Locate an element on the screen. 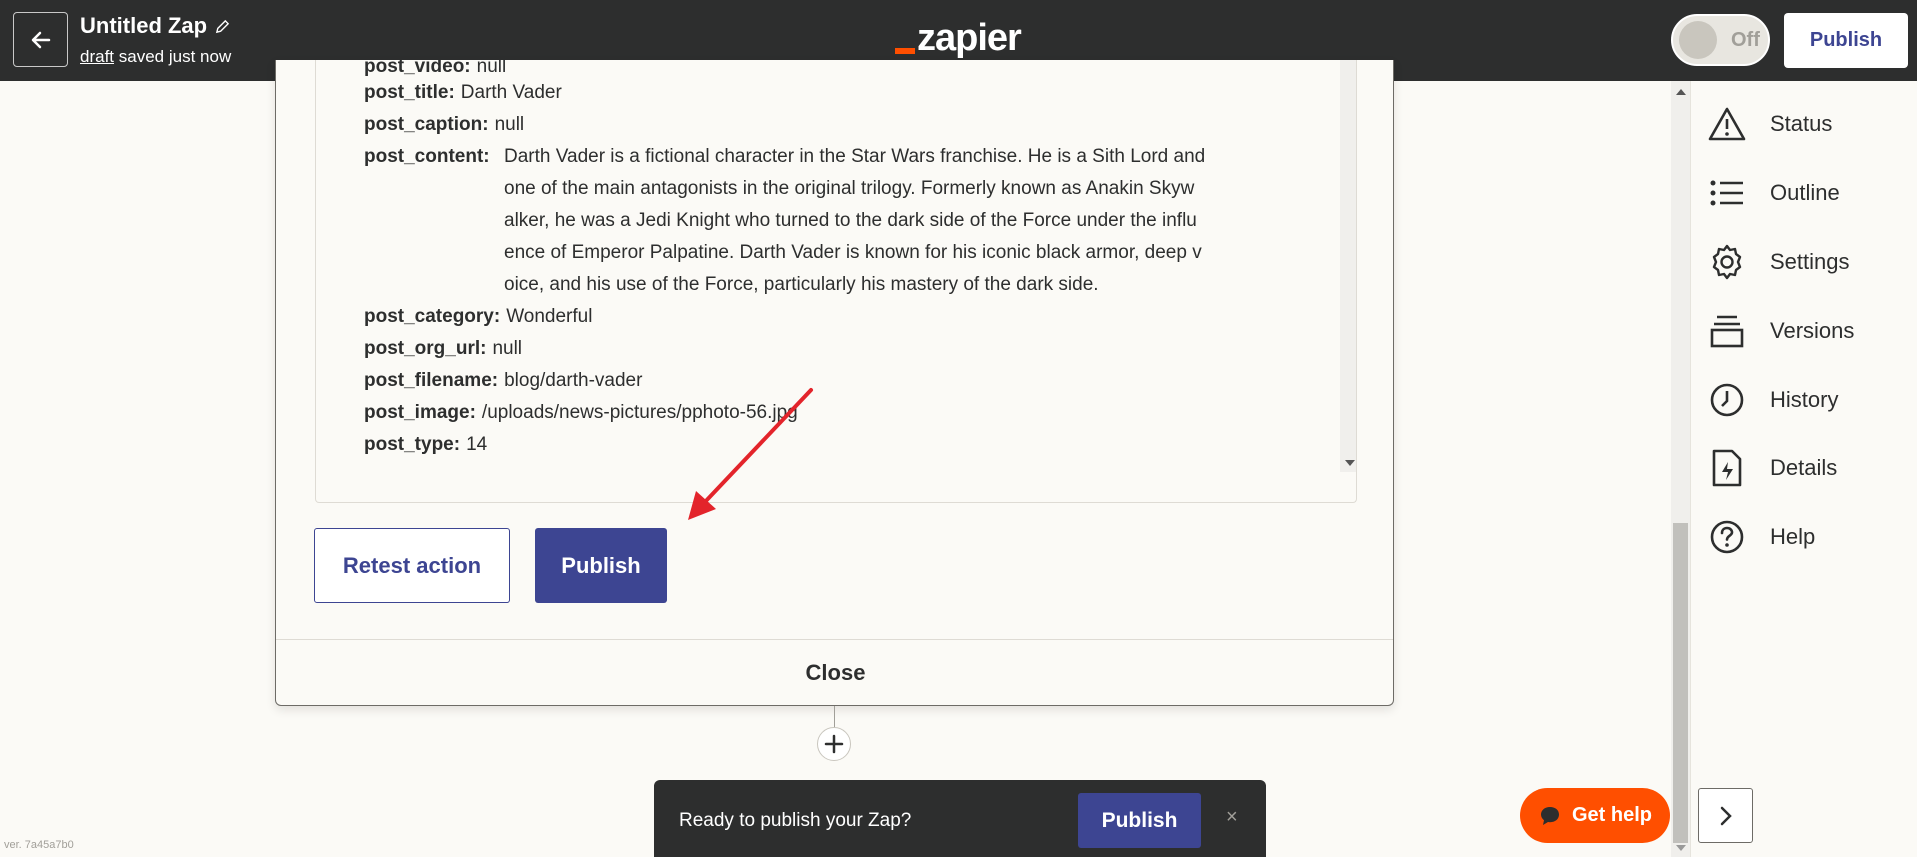 This screenshot has height=857, width=1917. sidebar-item-label: Settings is located at coordinates (1810, 261).